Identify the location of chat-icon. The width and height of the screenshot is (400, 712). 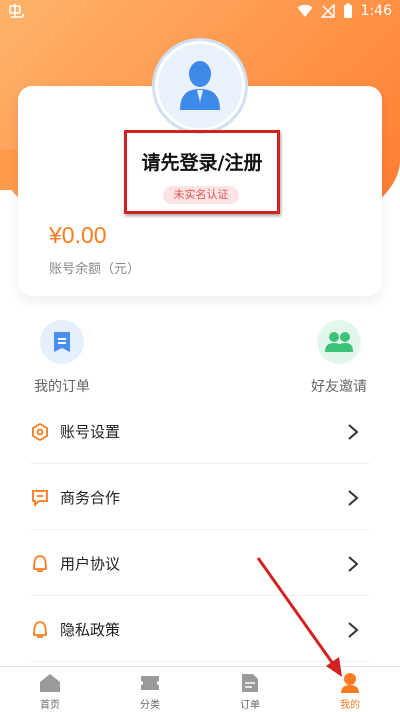
(40, 498).